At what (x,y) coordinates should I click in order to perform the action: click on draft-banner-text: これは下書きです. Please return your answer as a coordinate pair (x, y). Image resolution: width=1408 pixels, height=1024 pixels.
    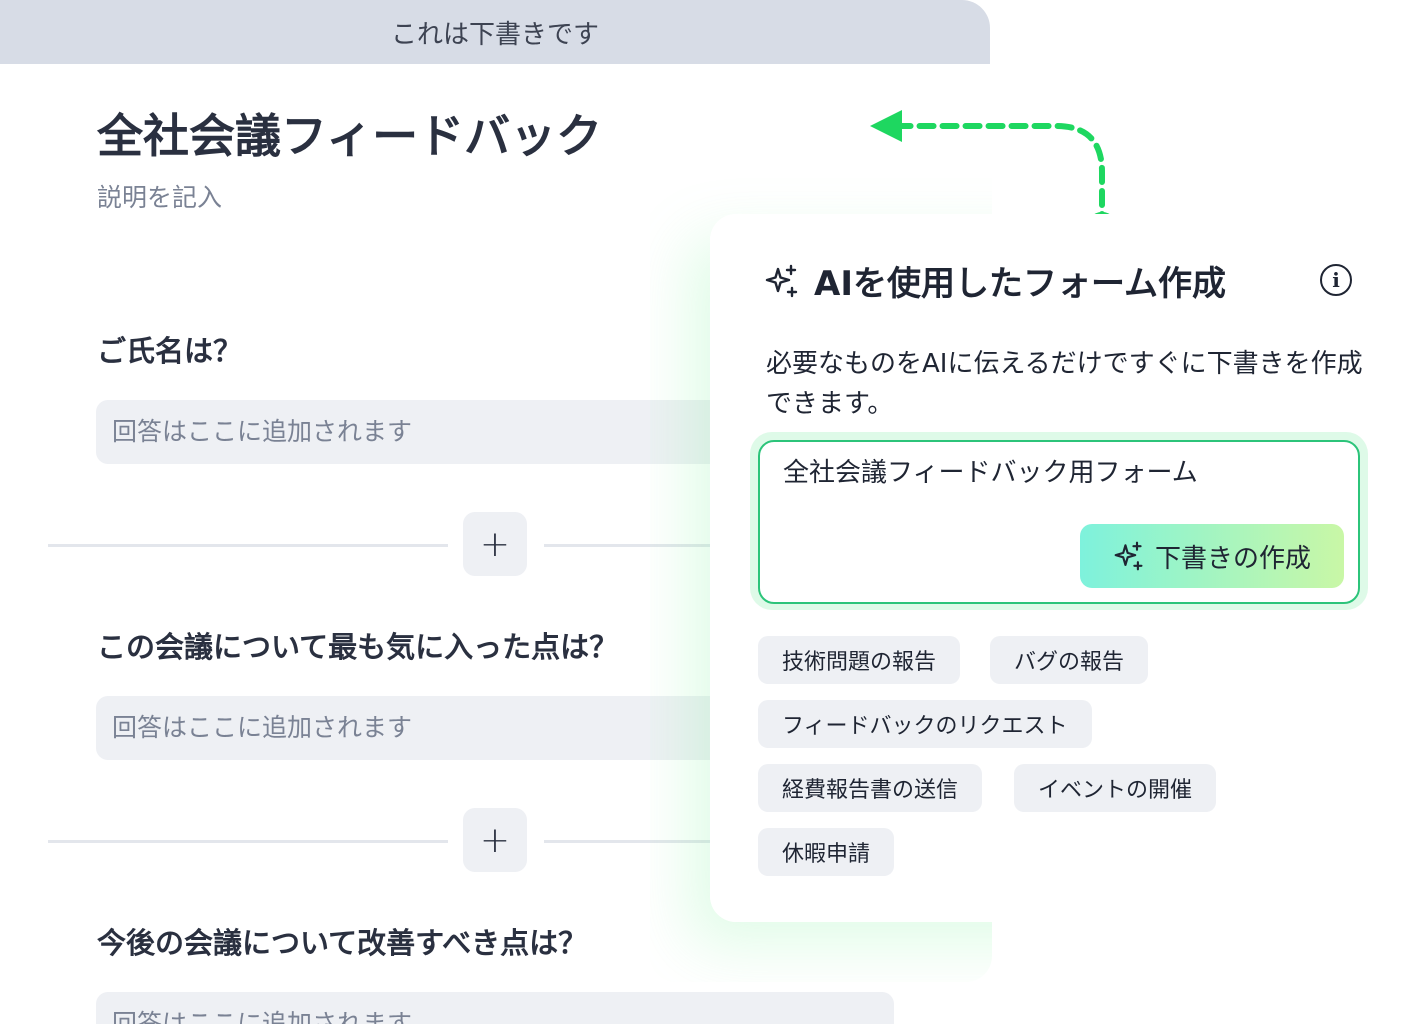
    Looking at the image, I should click on (494, 34).